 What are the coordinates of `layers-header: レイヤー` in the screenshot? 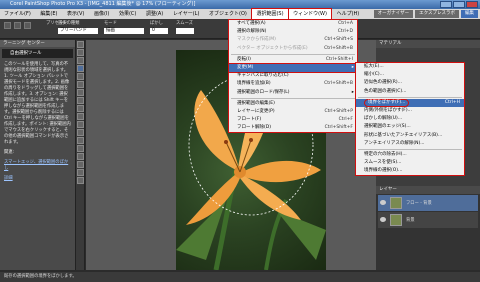 It's located at (428, 190).